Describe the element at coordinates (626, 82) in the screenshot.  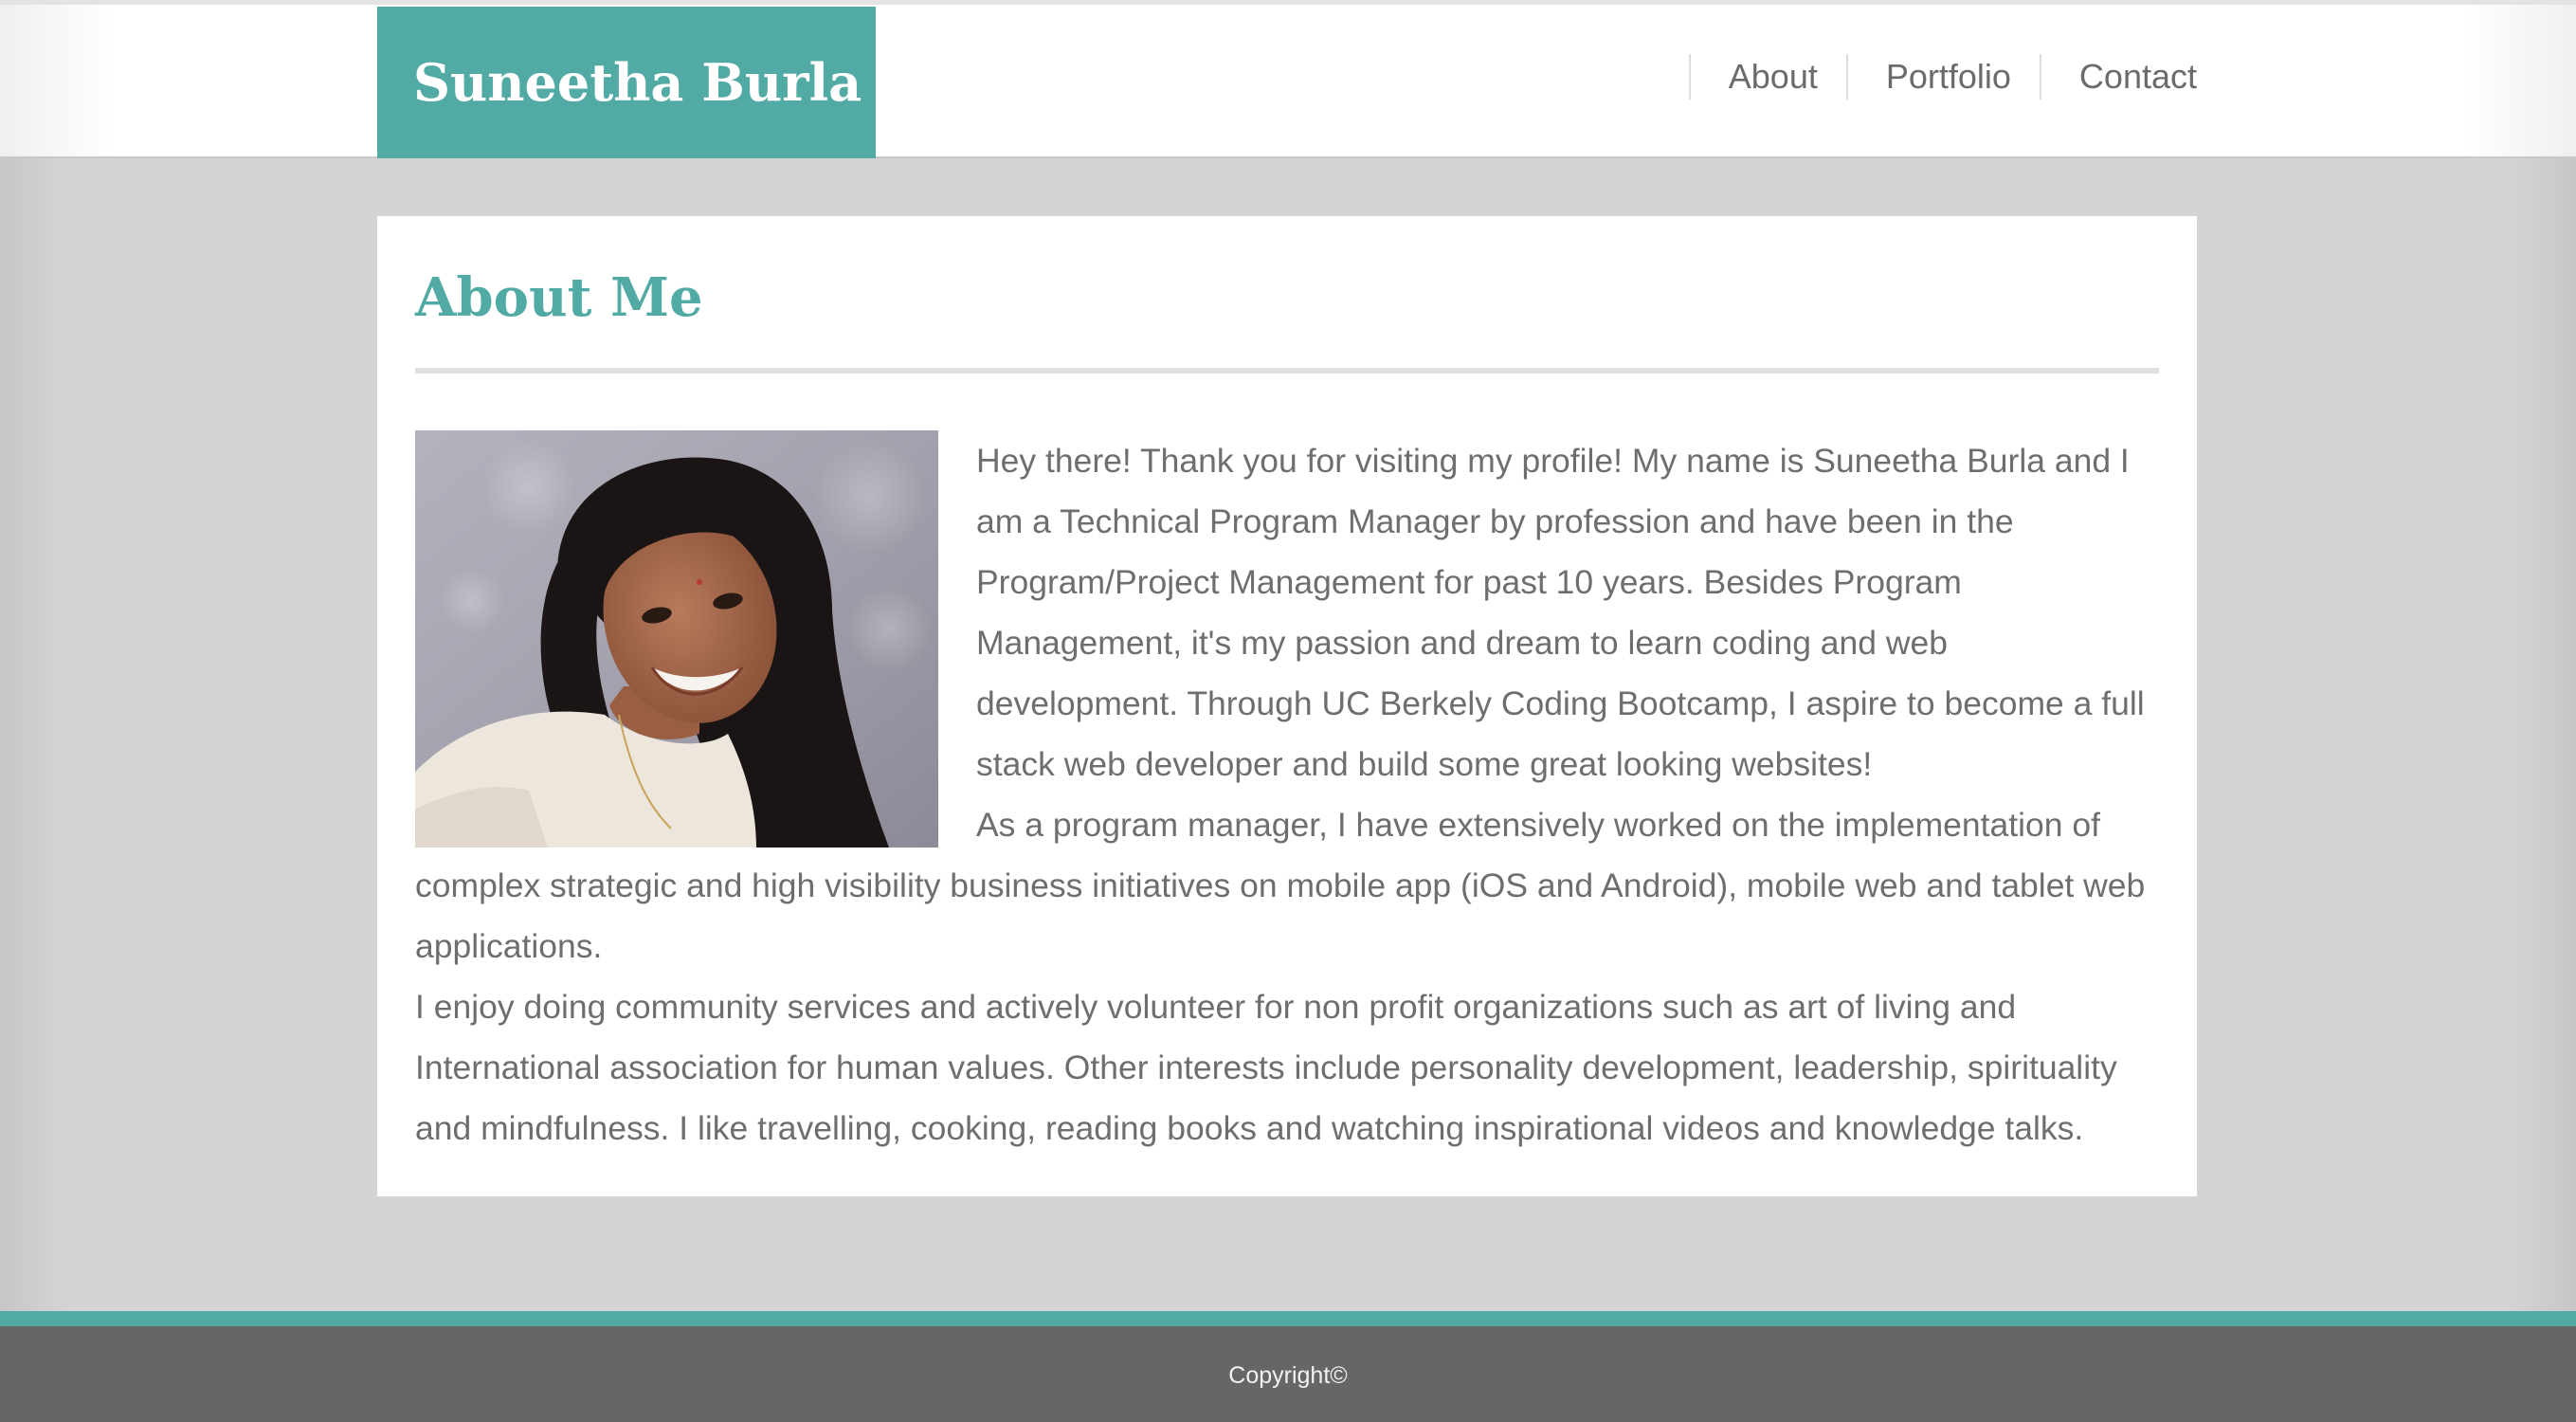
I see `site-brand-title: Suneetha Burla` at that location.